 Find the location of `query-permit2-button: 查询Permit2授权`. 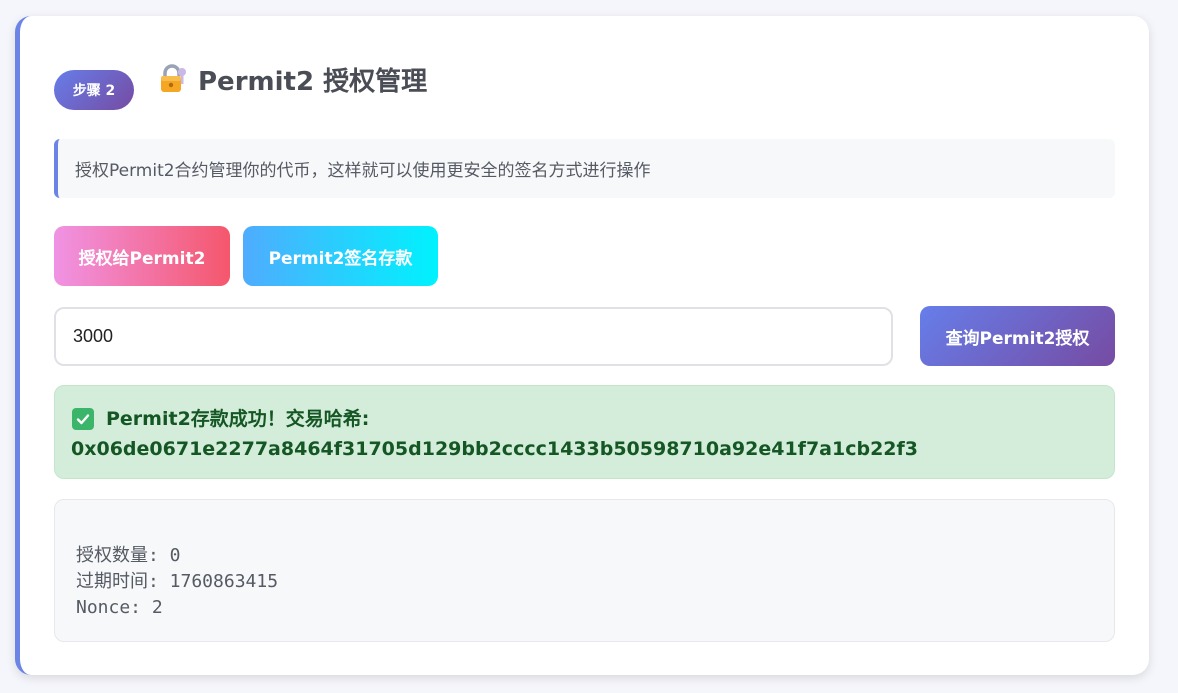

query-permit2-button: 查询Permit2授权 is located at coordinates (1017, 336).